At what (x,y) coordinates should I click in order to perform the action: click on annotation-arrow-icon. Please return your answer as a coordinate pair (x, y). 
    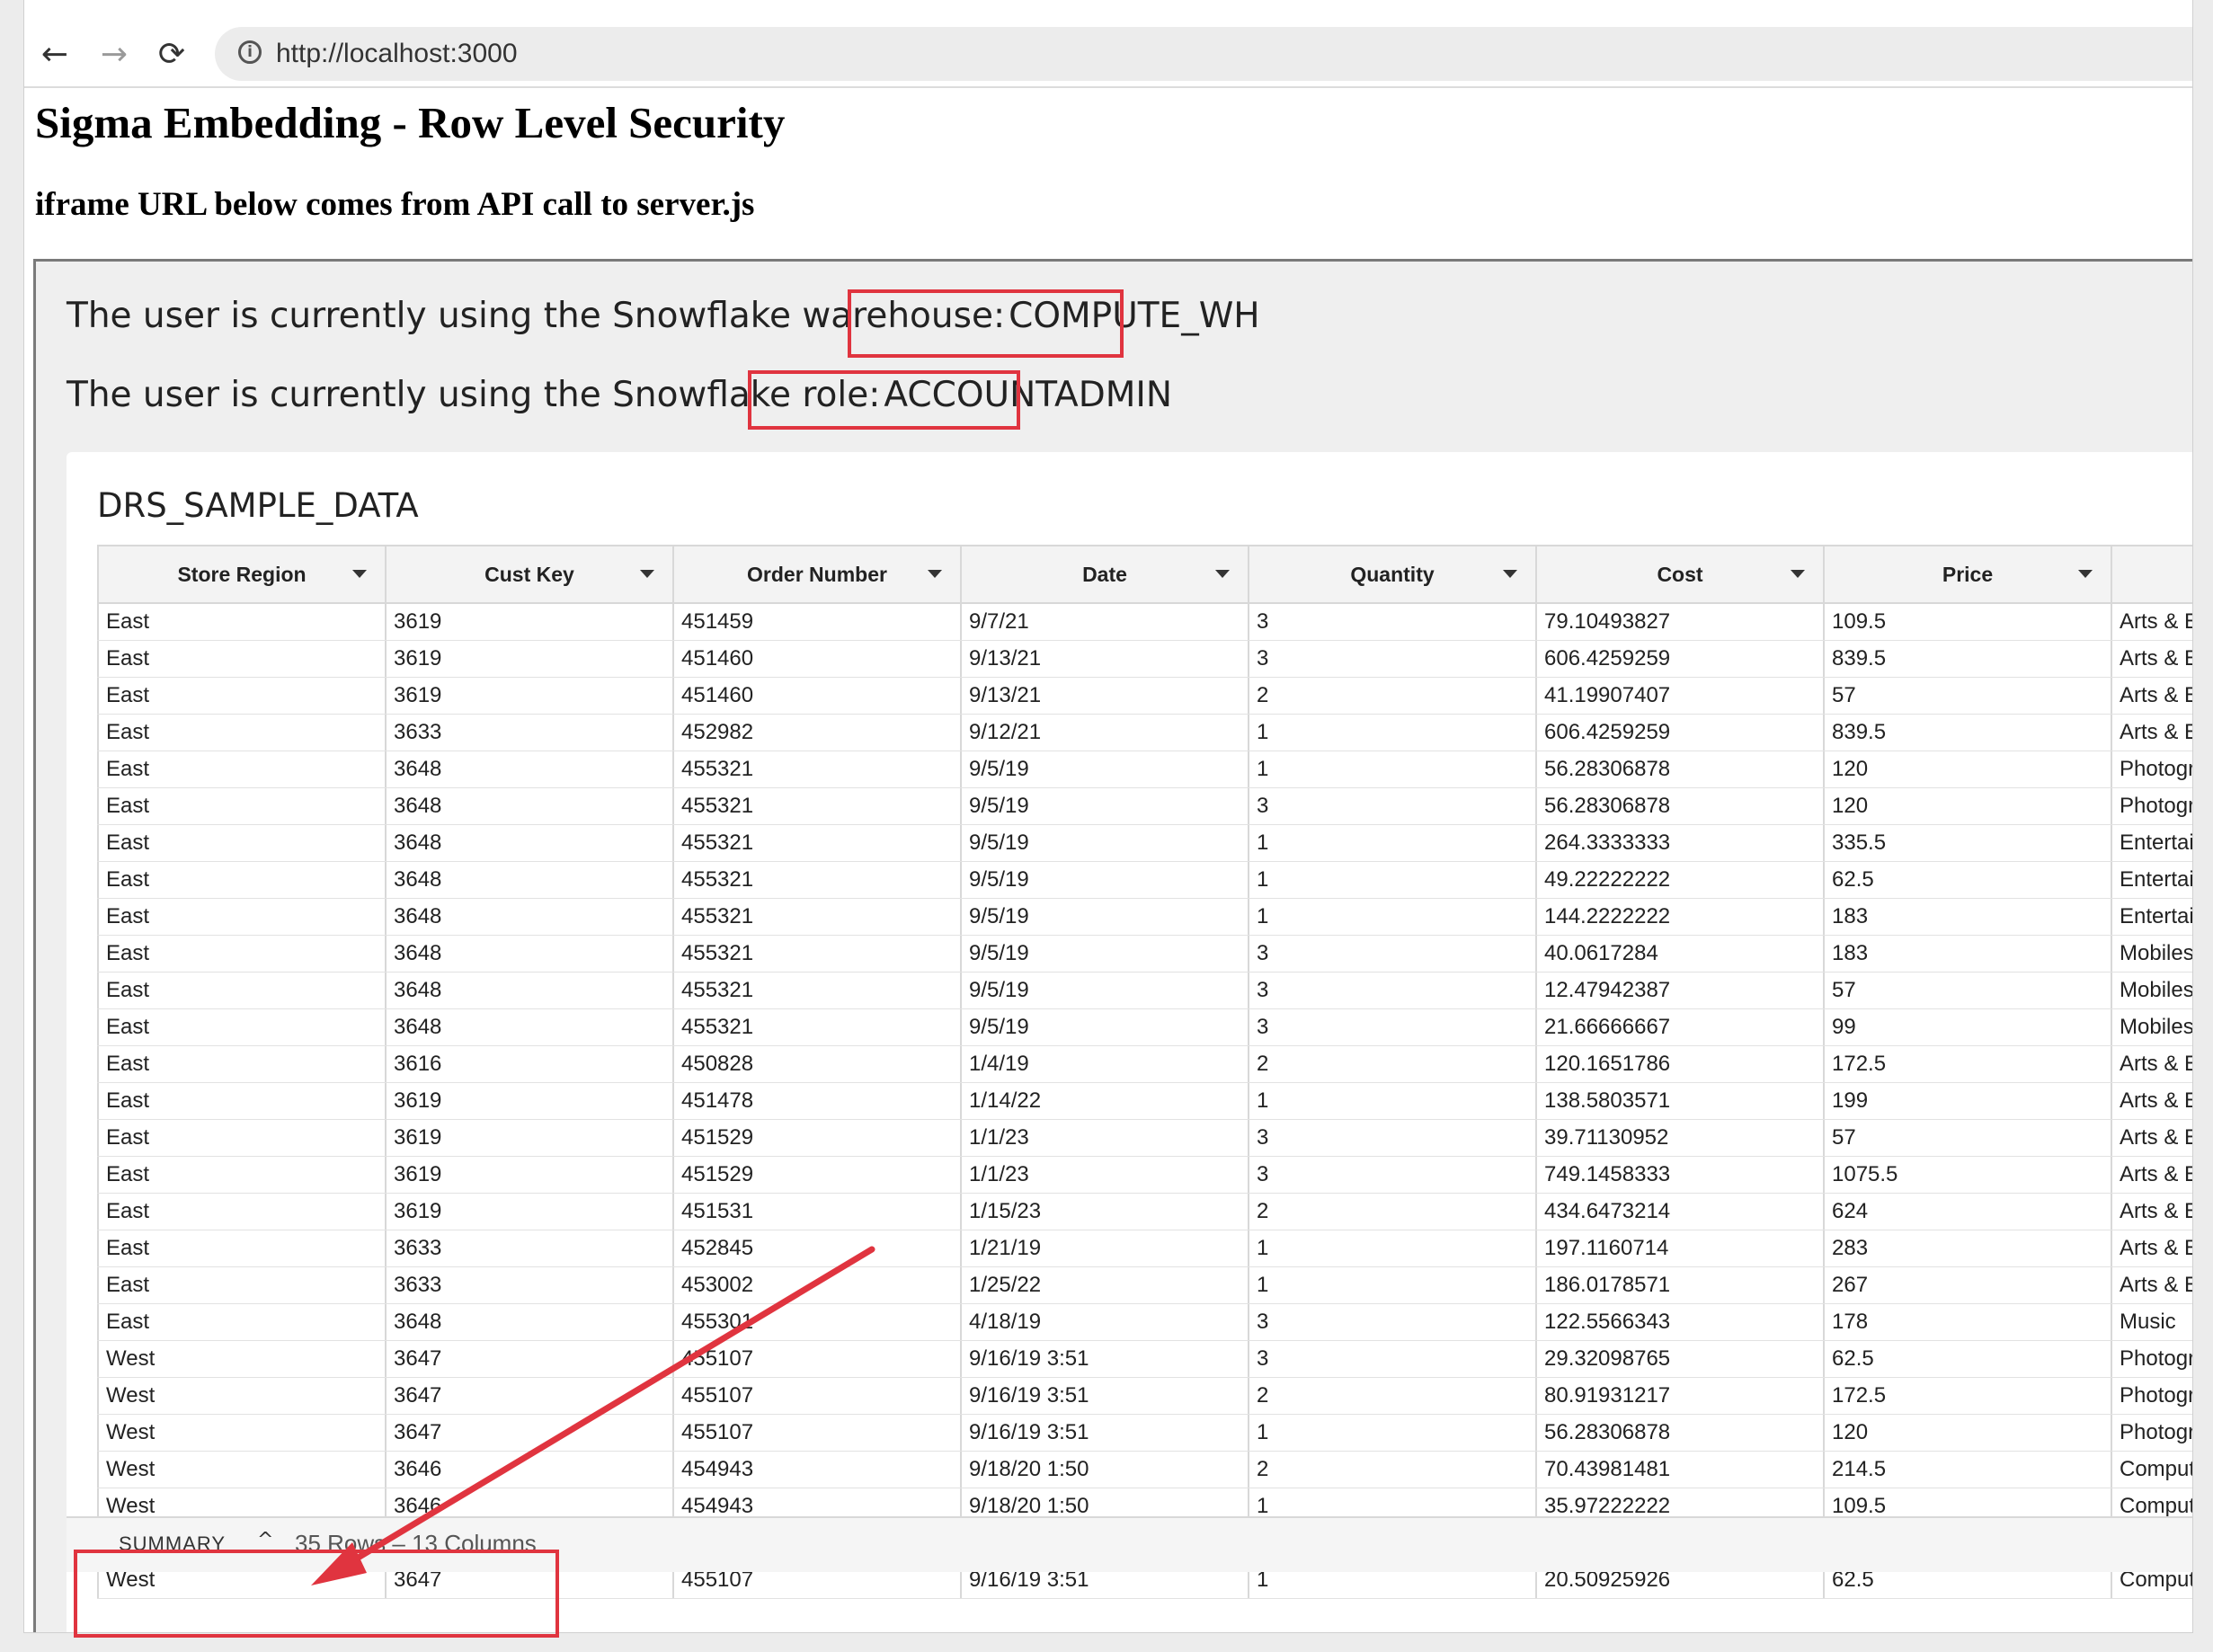
    Looking at the image, I should click on (593, 1415).